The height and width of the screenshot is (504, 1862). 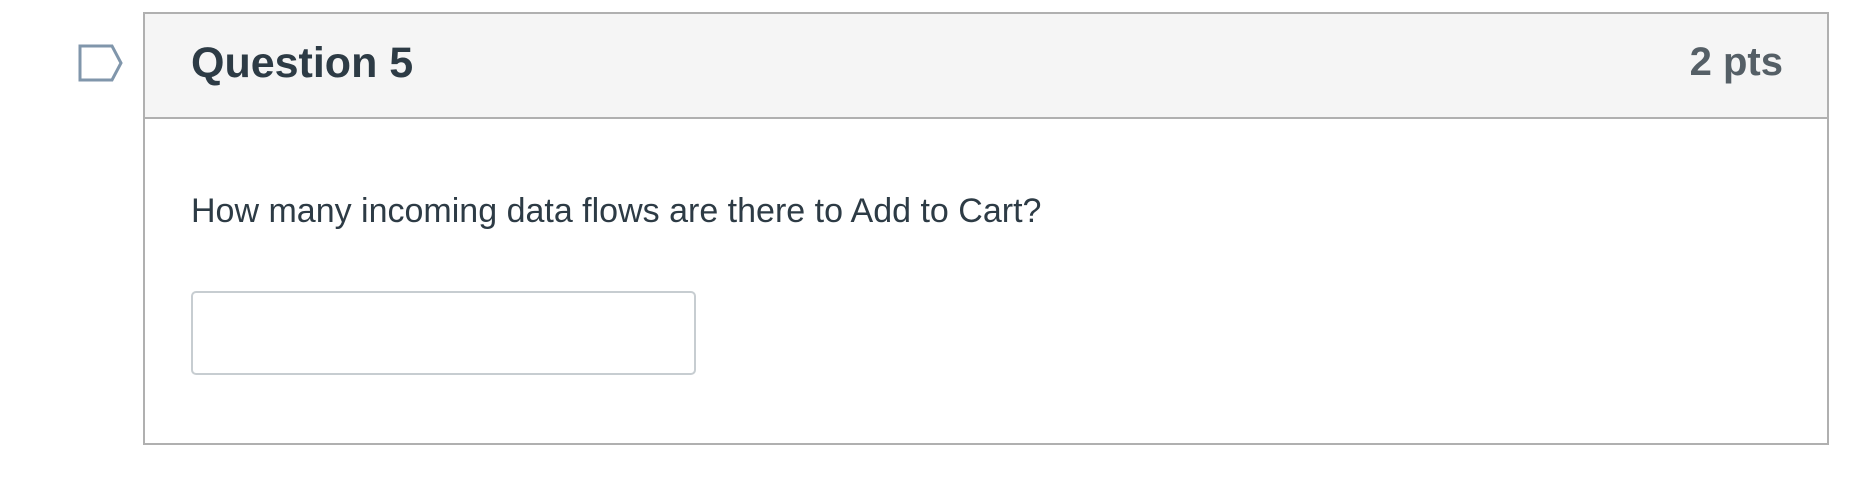 I want to click on flag-question-icon, so click(x=101, y=63).